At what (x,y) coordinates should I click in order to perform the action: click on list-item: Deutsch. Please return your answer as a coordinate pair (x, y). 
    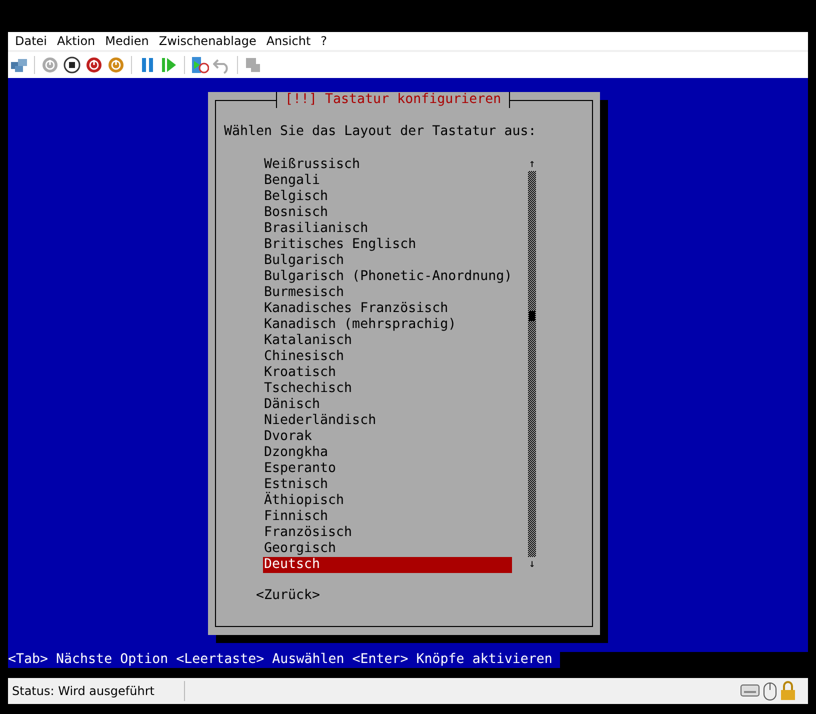
    Looking at the image, I should click on (387, 565).